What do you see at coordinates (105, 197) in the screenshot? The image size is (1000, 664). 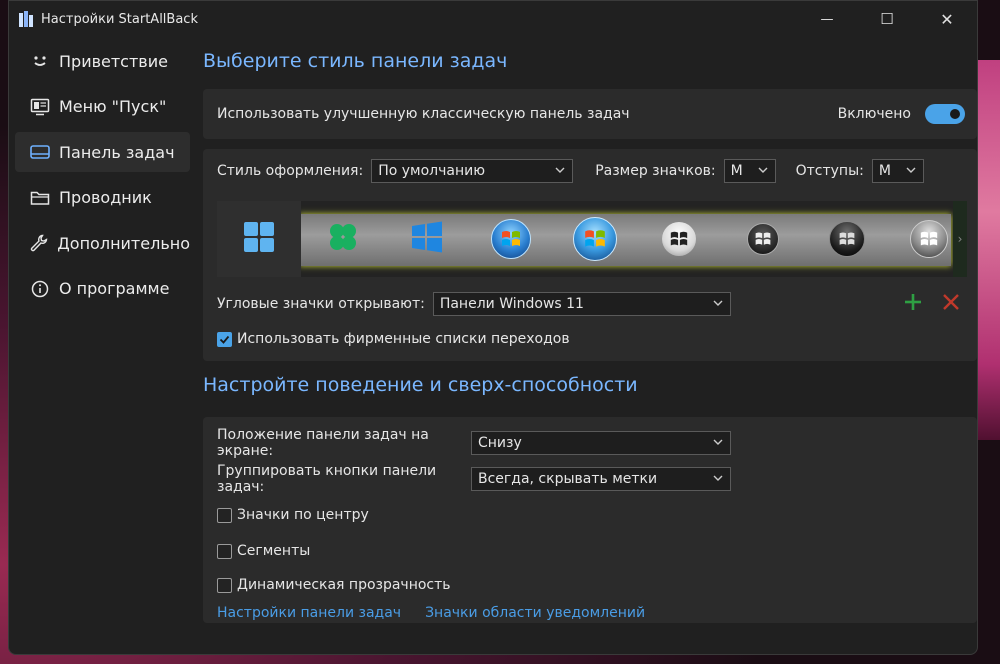 I see `sidebar-item-label: Проводник` at bounding box center [105, 197].